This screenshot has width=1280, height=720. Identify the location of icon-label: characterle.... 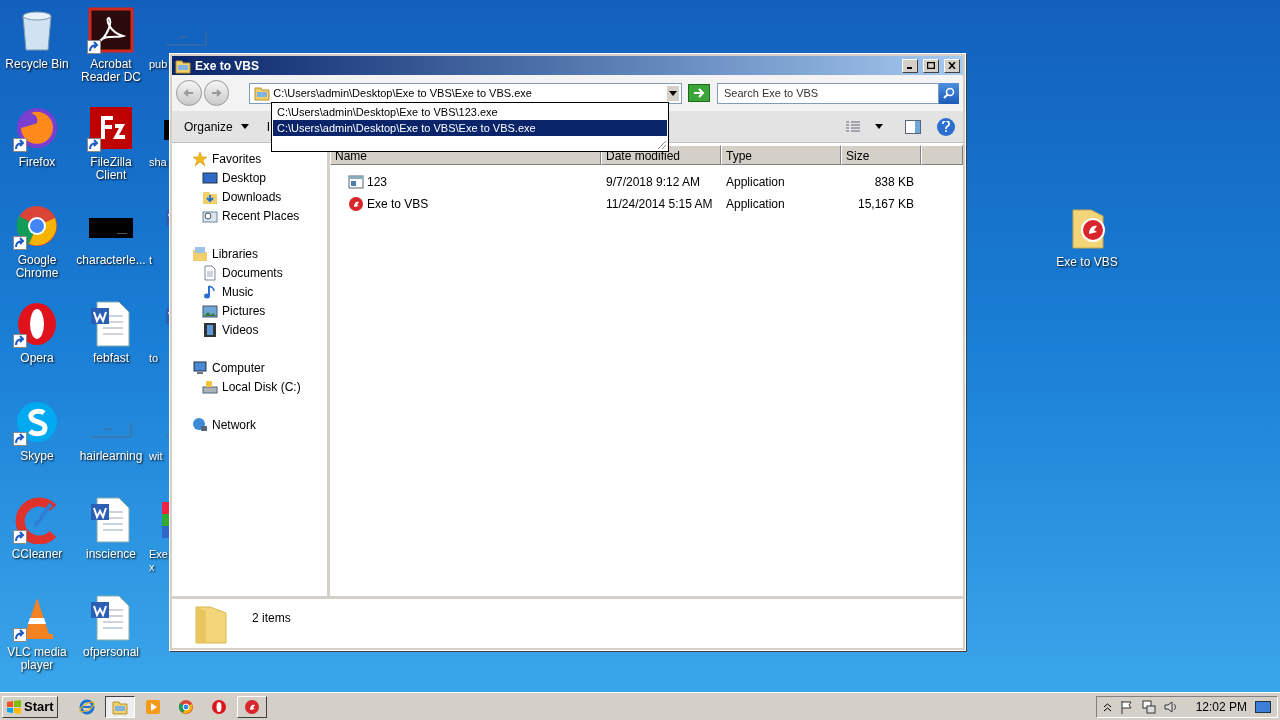
(111, 260).